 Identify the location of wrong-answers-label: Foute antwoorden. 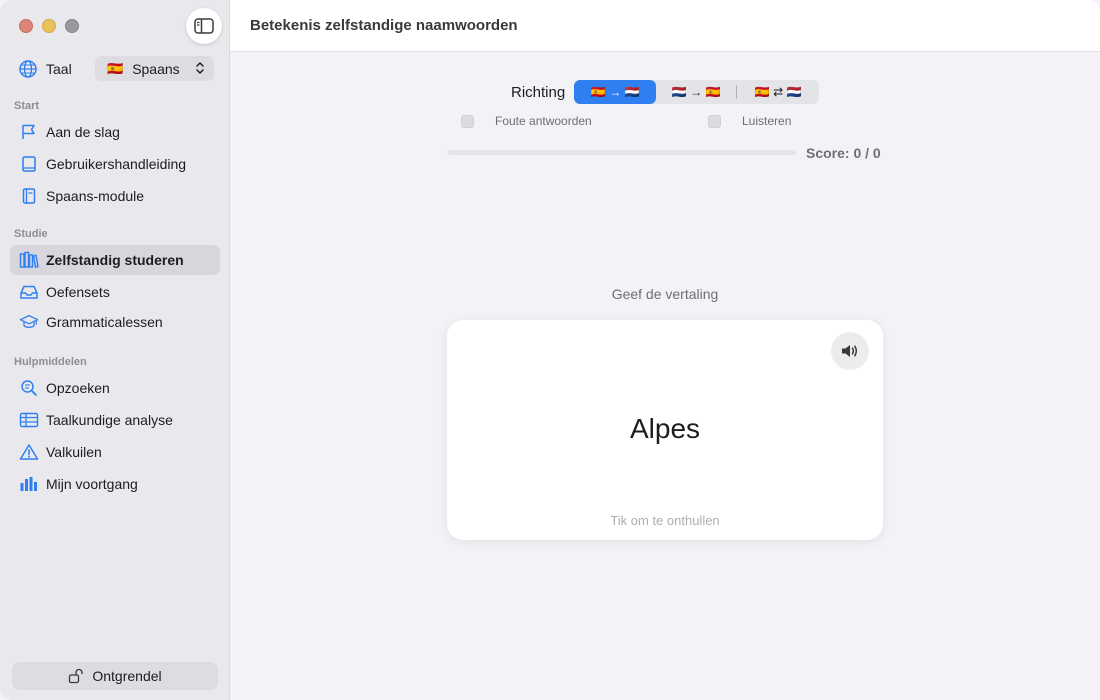
(543, 121).